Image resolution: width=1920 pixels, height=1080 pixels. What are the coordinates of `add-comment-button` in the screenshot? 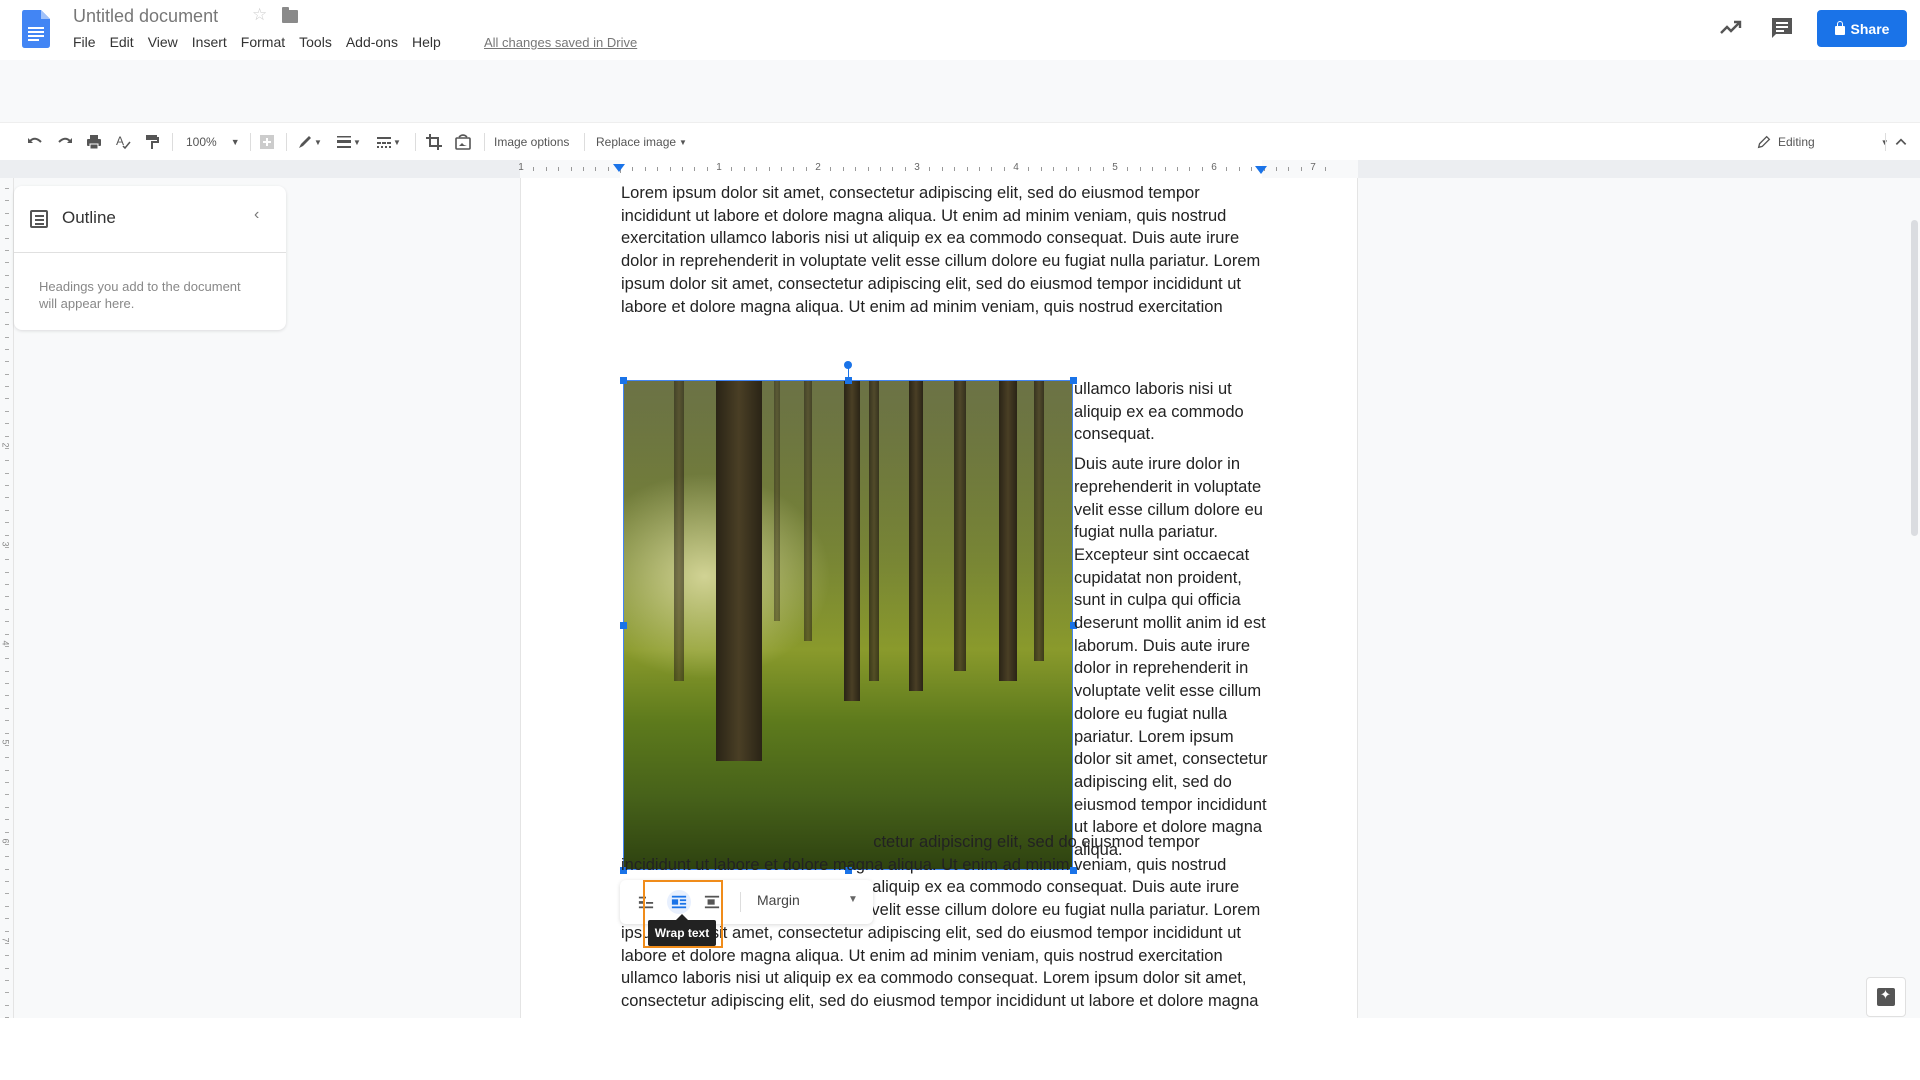 It's located at (267, 142).